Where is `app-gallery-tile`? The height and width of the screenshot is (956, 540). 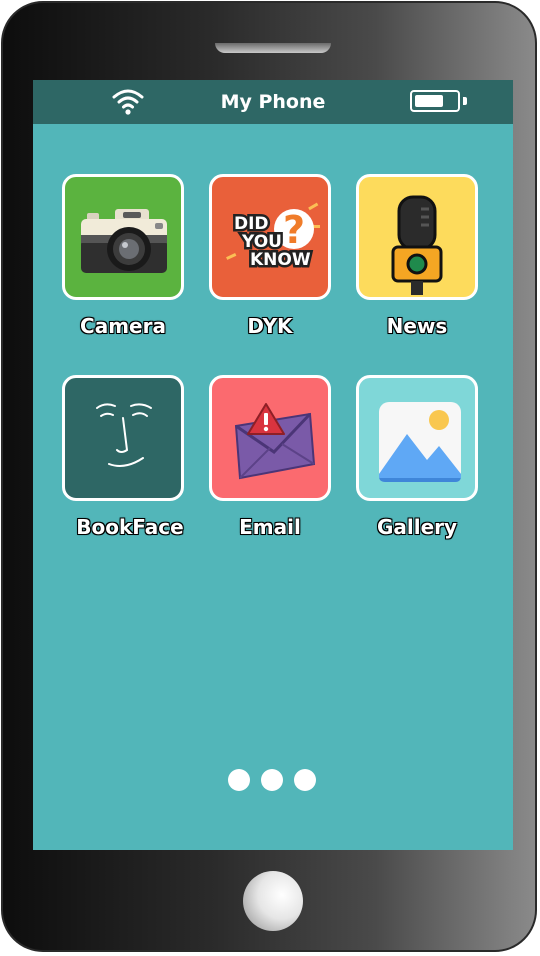
app-gallery-tile is located at coordinates (417, 438).